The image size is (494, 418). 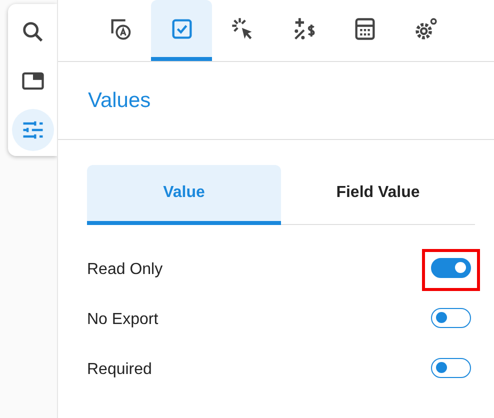 I want to click on toggle-label: Required, so click(x=119, y=370).